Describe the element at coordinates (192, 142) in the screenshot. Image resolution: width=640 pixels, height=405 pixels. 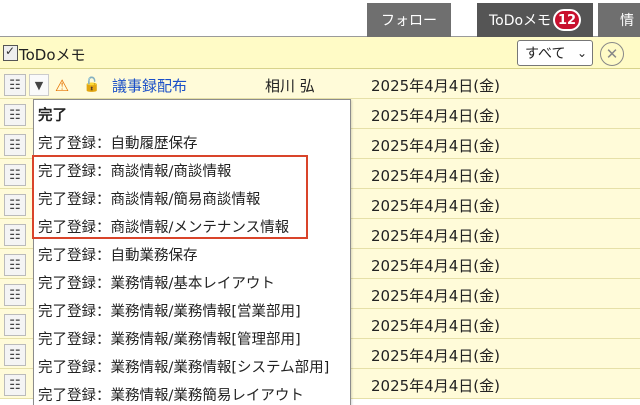
I see `menu-item: 完了登録：自動履歴保存` at that location.